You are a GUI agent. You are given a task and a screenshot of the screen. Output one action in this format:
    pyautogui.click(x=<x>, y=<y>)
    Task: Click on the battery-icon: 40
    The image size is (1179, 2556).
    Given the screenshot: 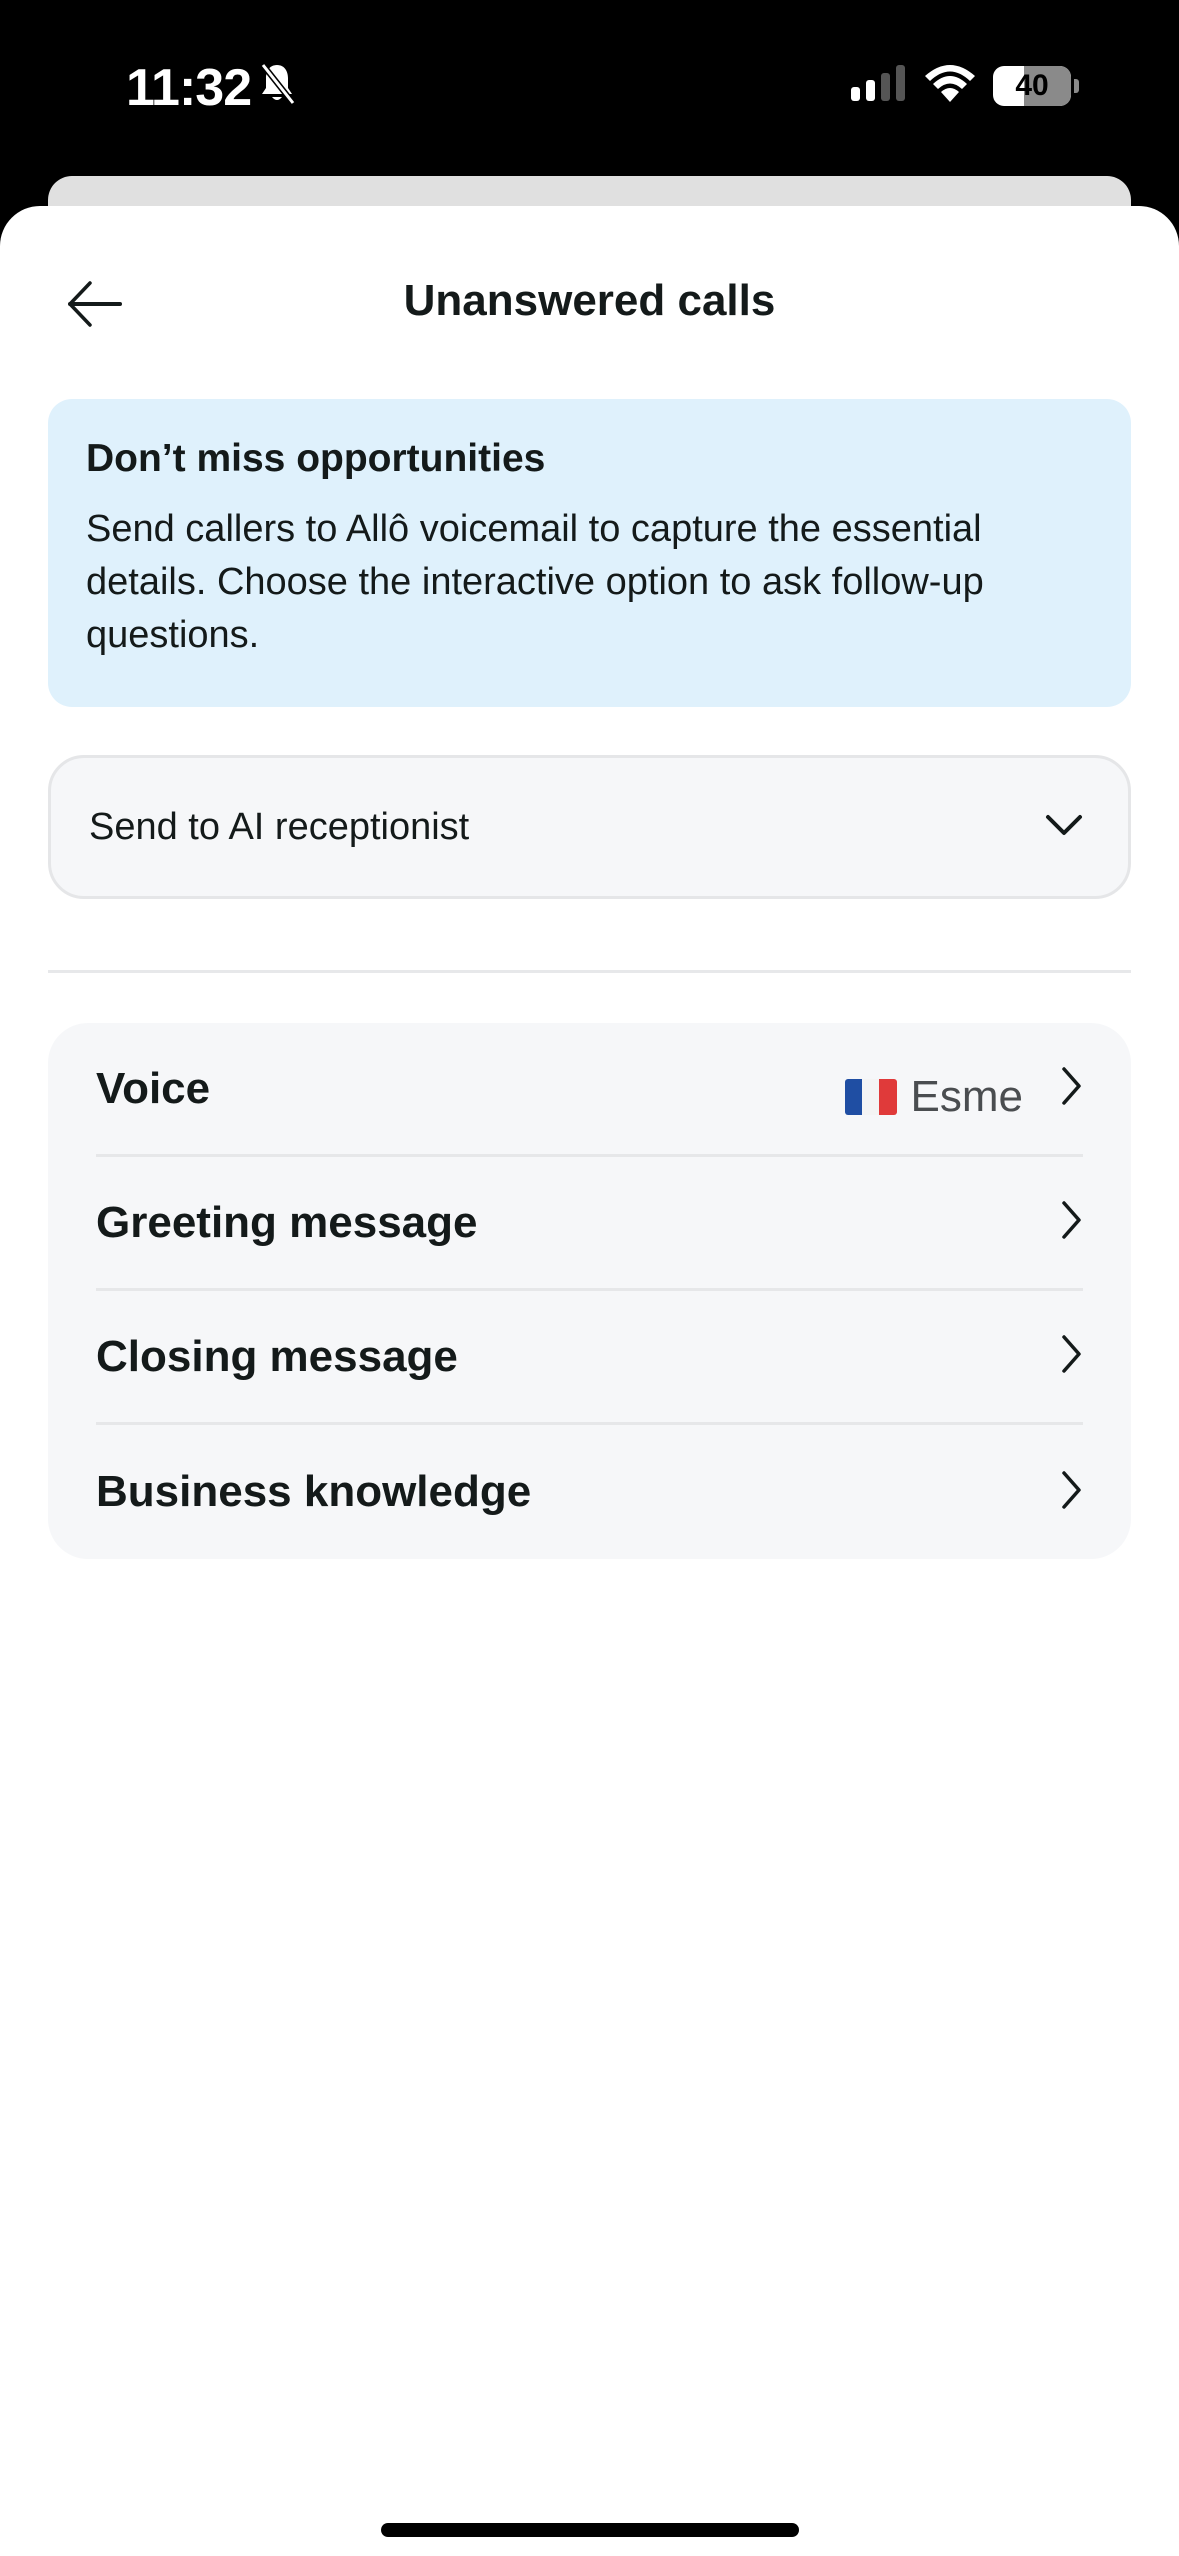 What is the action you would take?
    pyautogui.click(x=1032, y=85)
    